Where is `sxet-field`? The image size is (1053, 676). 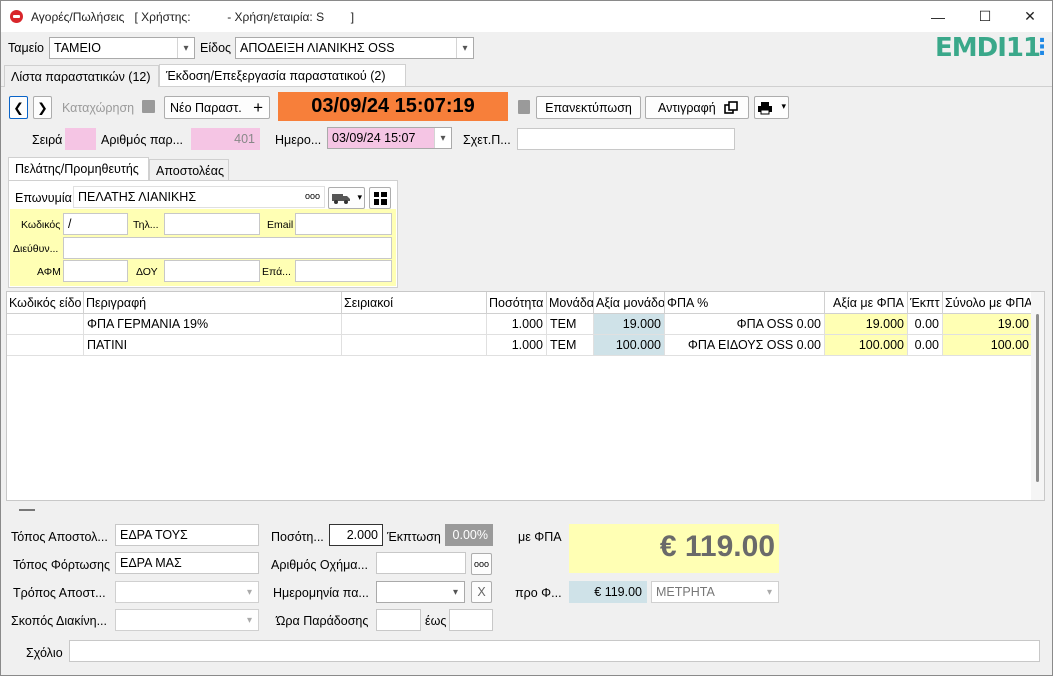 sxet-field is located at coordinates (626, 139).